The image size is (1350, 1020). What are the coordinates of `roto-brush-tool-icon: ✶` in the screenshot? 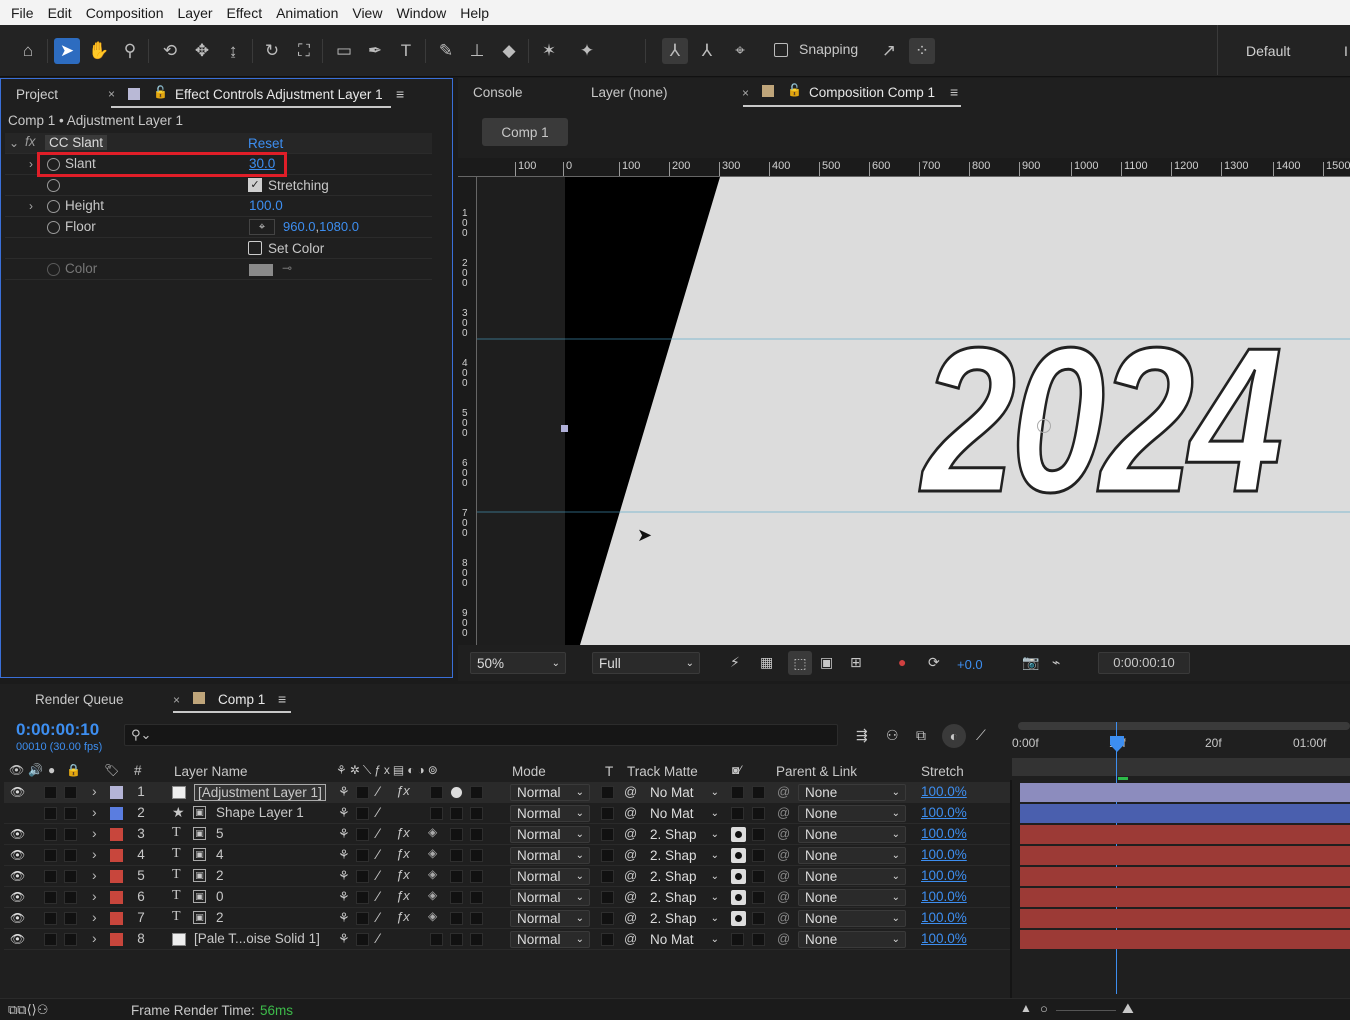 It's located at (549, 51).